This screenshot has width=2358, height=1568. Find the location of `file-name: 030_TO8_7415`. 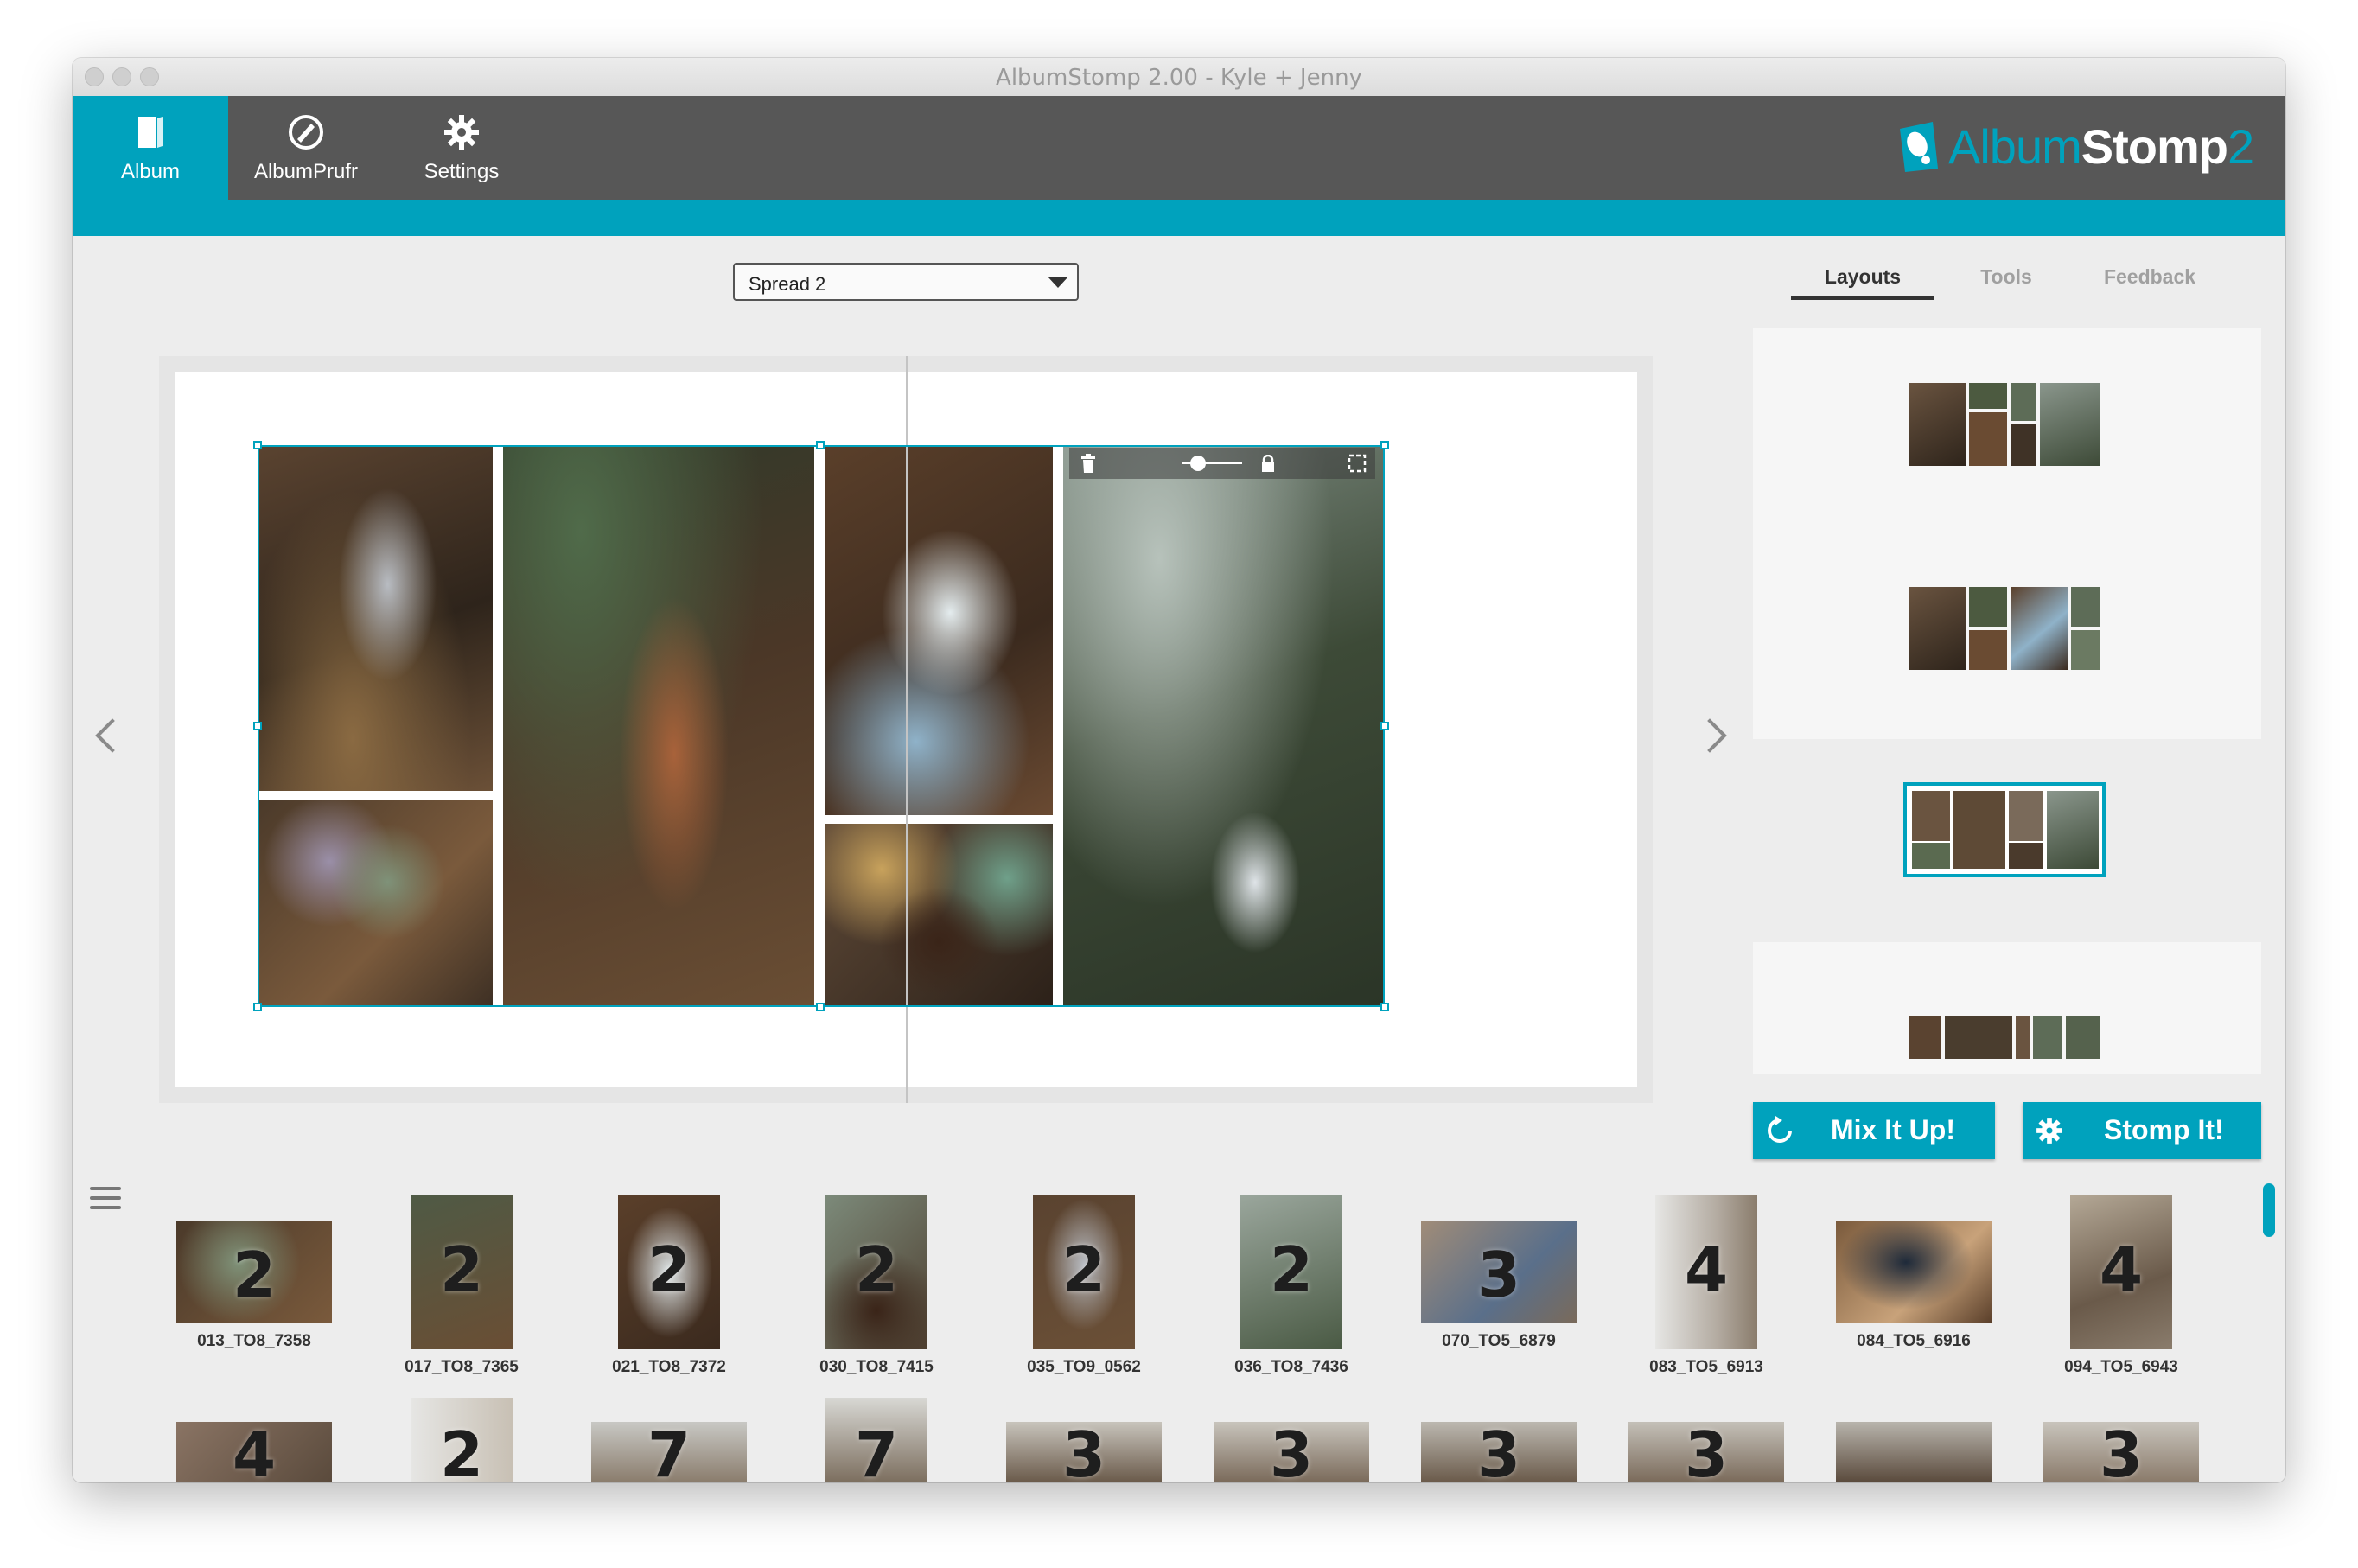

file-name: 030_TO8_7415 is located at coordinates (876, 1367).